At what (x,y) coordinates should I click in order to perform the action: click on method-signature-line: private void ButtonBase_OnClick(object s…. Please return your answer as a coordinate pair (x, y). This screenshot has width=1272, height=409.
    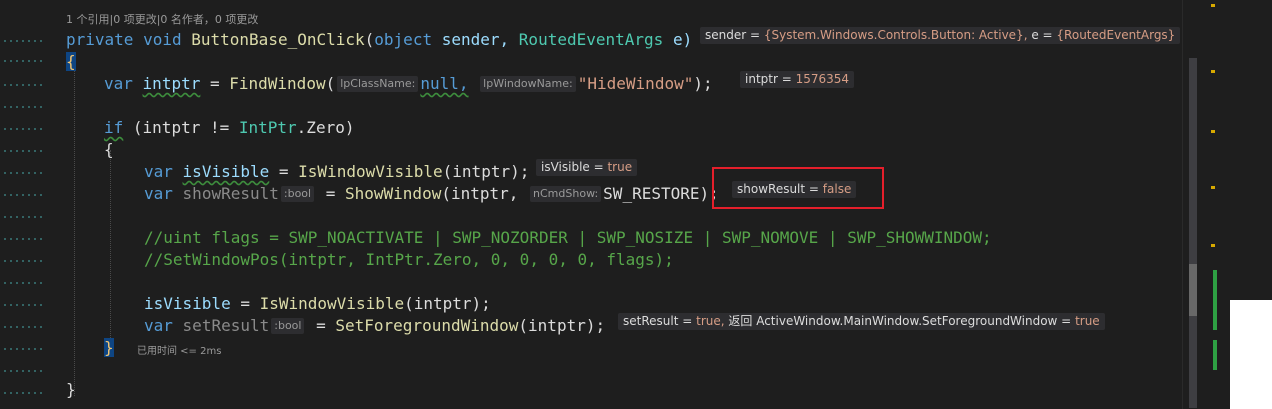
    Looking at the image, I should click on (379, 40).